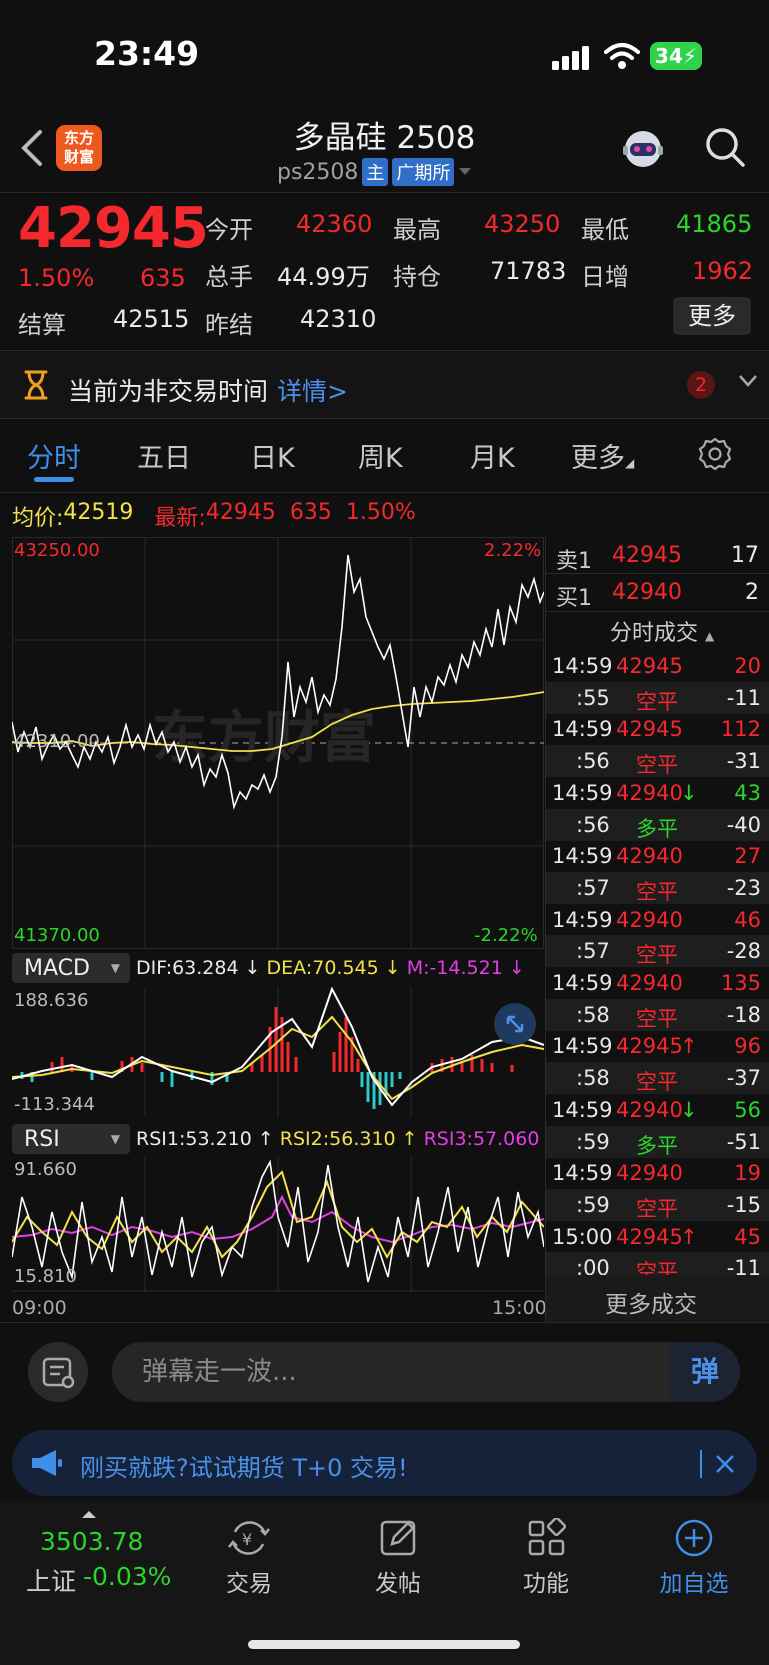  What do you see at coordinates (506, 935) in the screenshot?
I see `chart-low-pct: -2.22%` at bounding box center [506, 935].